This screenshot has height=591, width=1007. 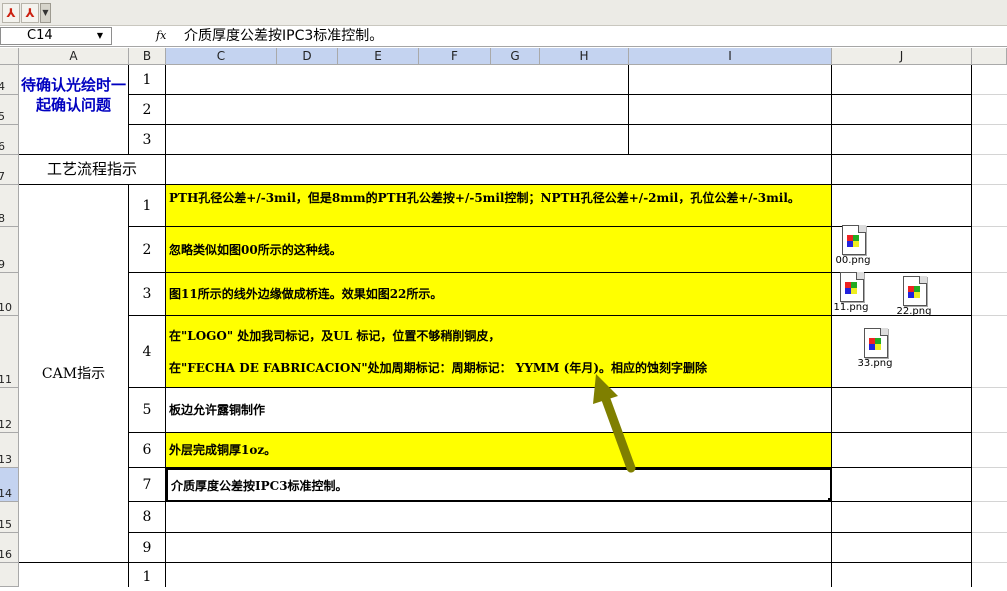 What do you see at coordinates (163, 36) in the screenshot?
I see `function-icon: fx` at bounding box center [163, 36].